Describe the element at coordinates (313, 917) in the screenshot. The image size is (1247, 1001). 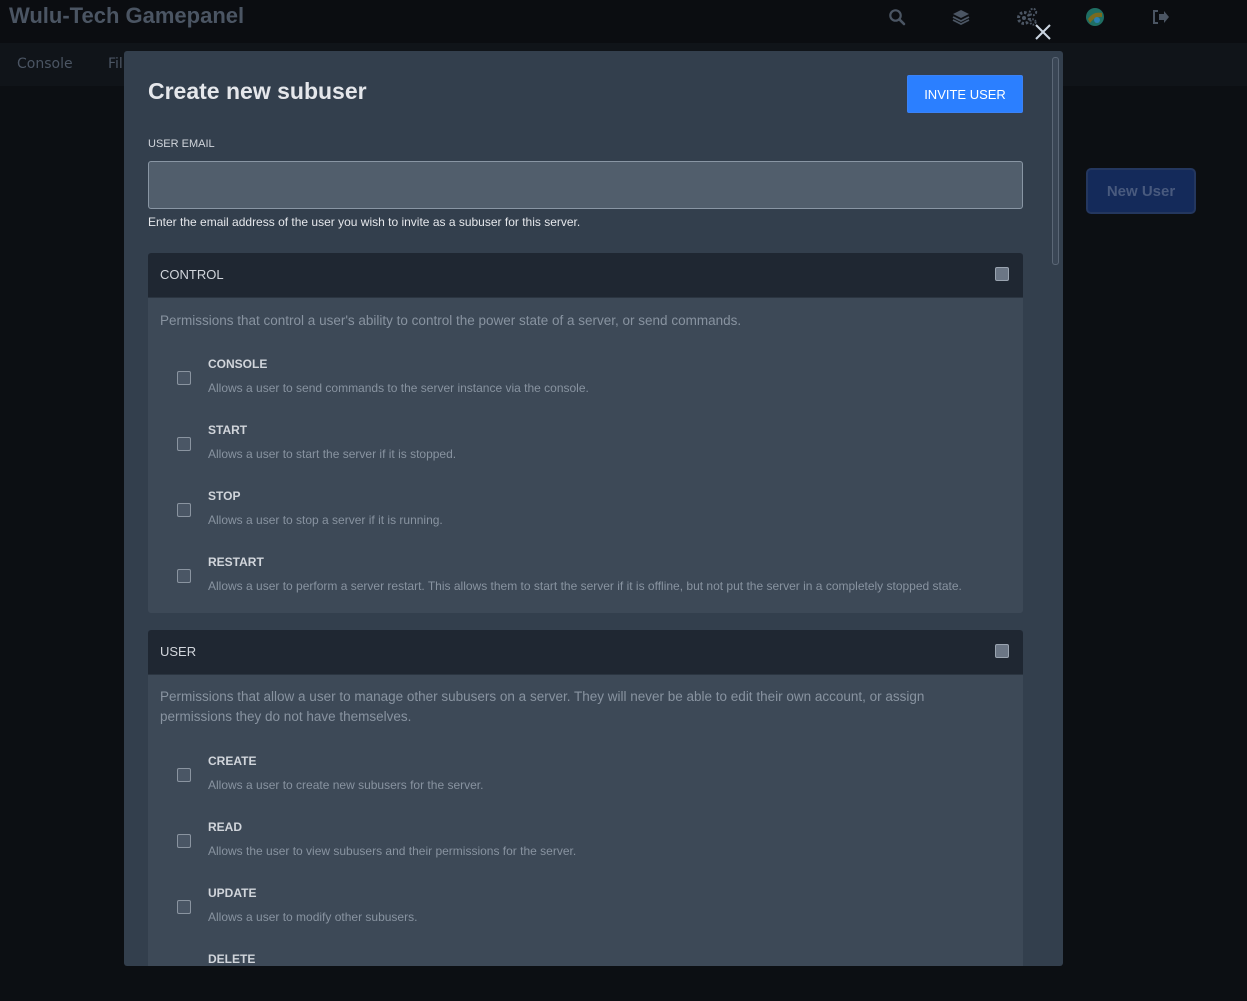
I see `permission-description: Allows a user to modify other subusers.` at that location.